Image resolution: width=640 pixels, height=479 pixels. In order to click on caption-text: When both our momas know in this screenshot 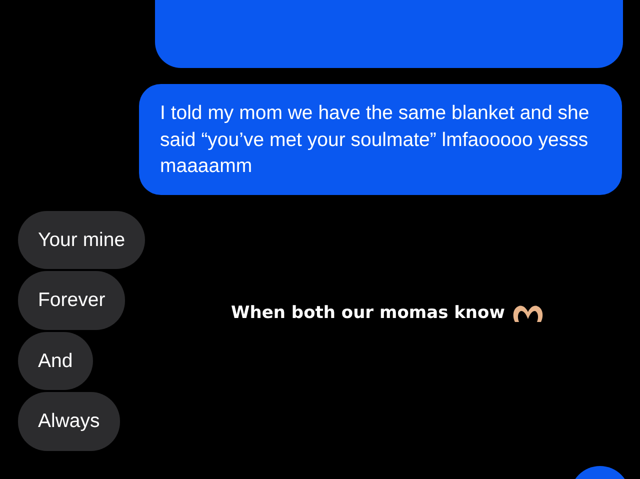, I will do `click(368, 313)`.